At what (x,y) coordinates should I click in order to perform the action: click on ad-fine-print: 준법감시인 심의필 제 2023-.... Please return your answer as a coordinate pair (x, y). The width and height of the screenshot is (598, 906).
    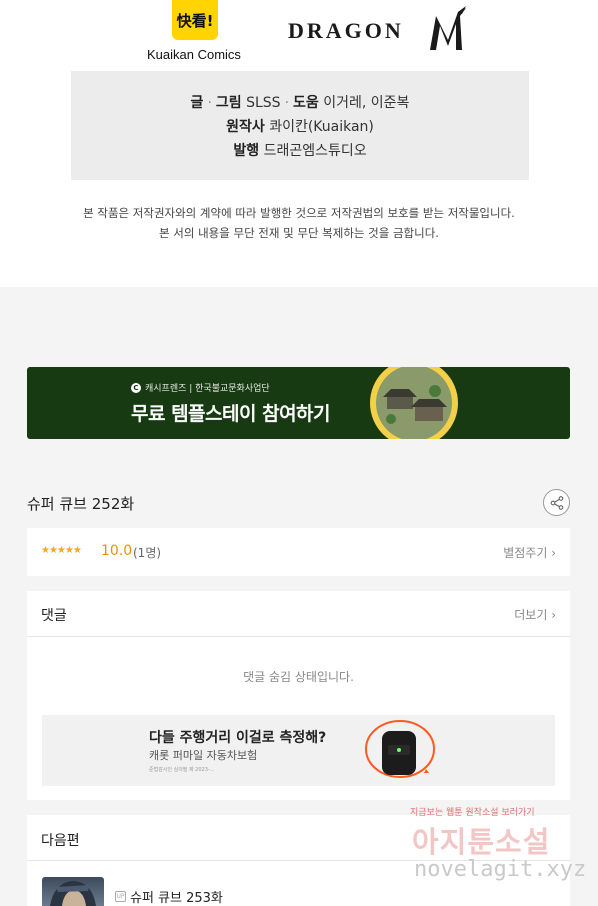
    Looking at the image, I should click on (182, 770).